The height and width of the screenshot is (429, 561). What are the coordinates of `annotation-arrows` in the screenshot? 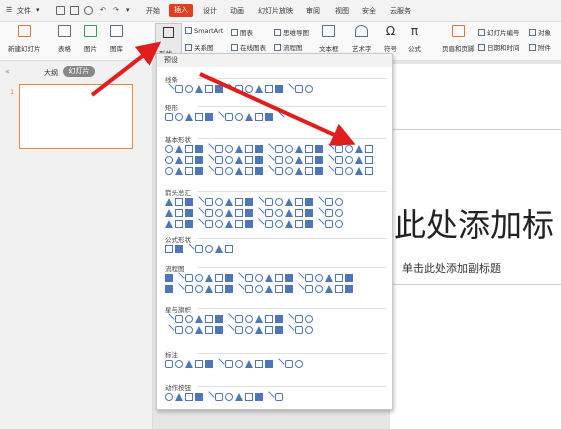 It's located at (223, 93).